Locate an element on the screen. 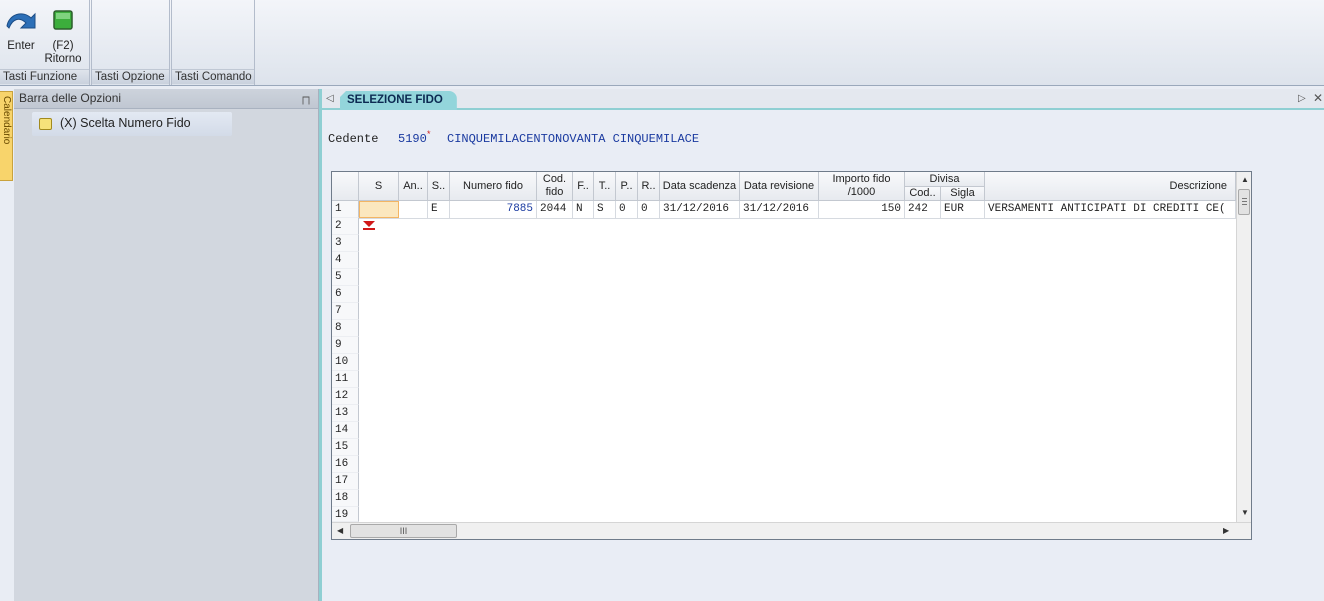 This screenshot has height=601, width=1324. group-label-funzione: Tasti Funzione is located at coordinates (44, 76).